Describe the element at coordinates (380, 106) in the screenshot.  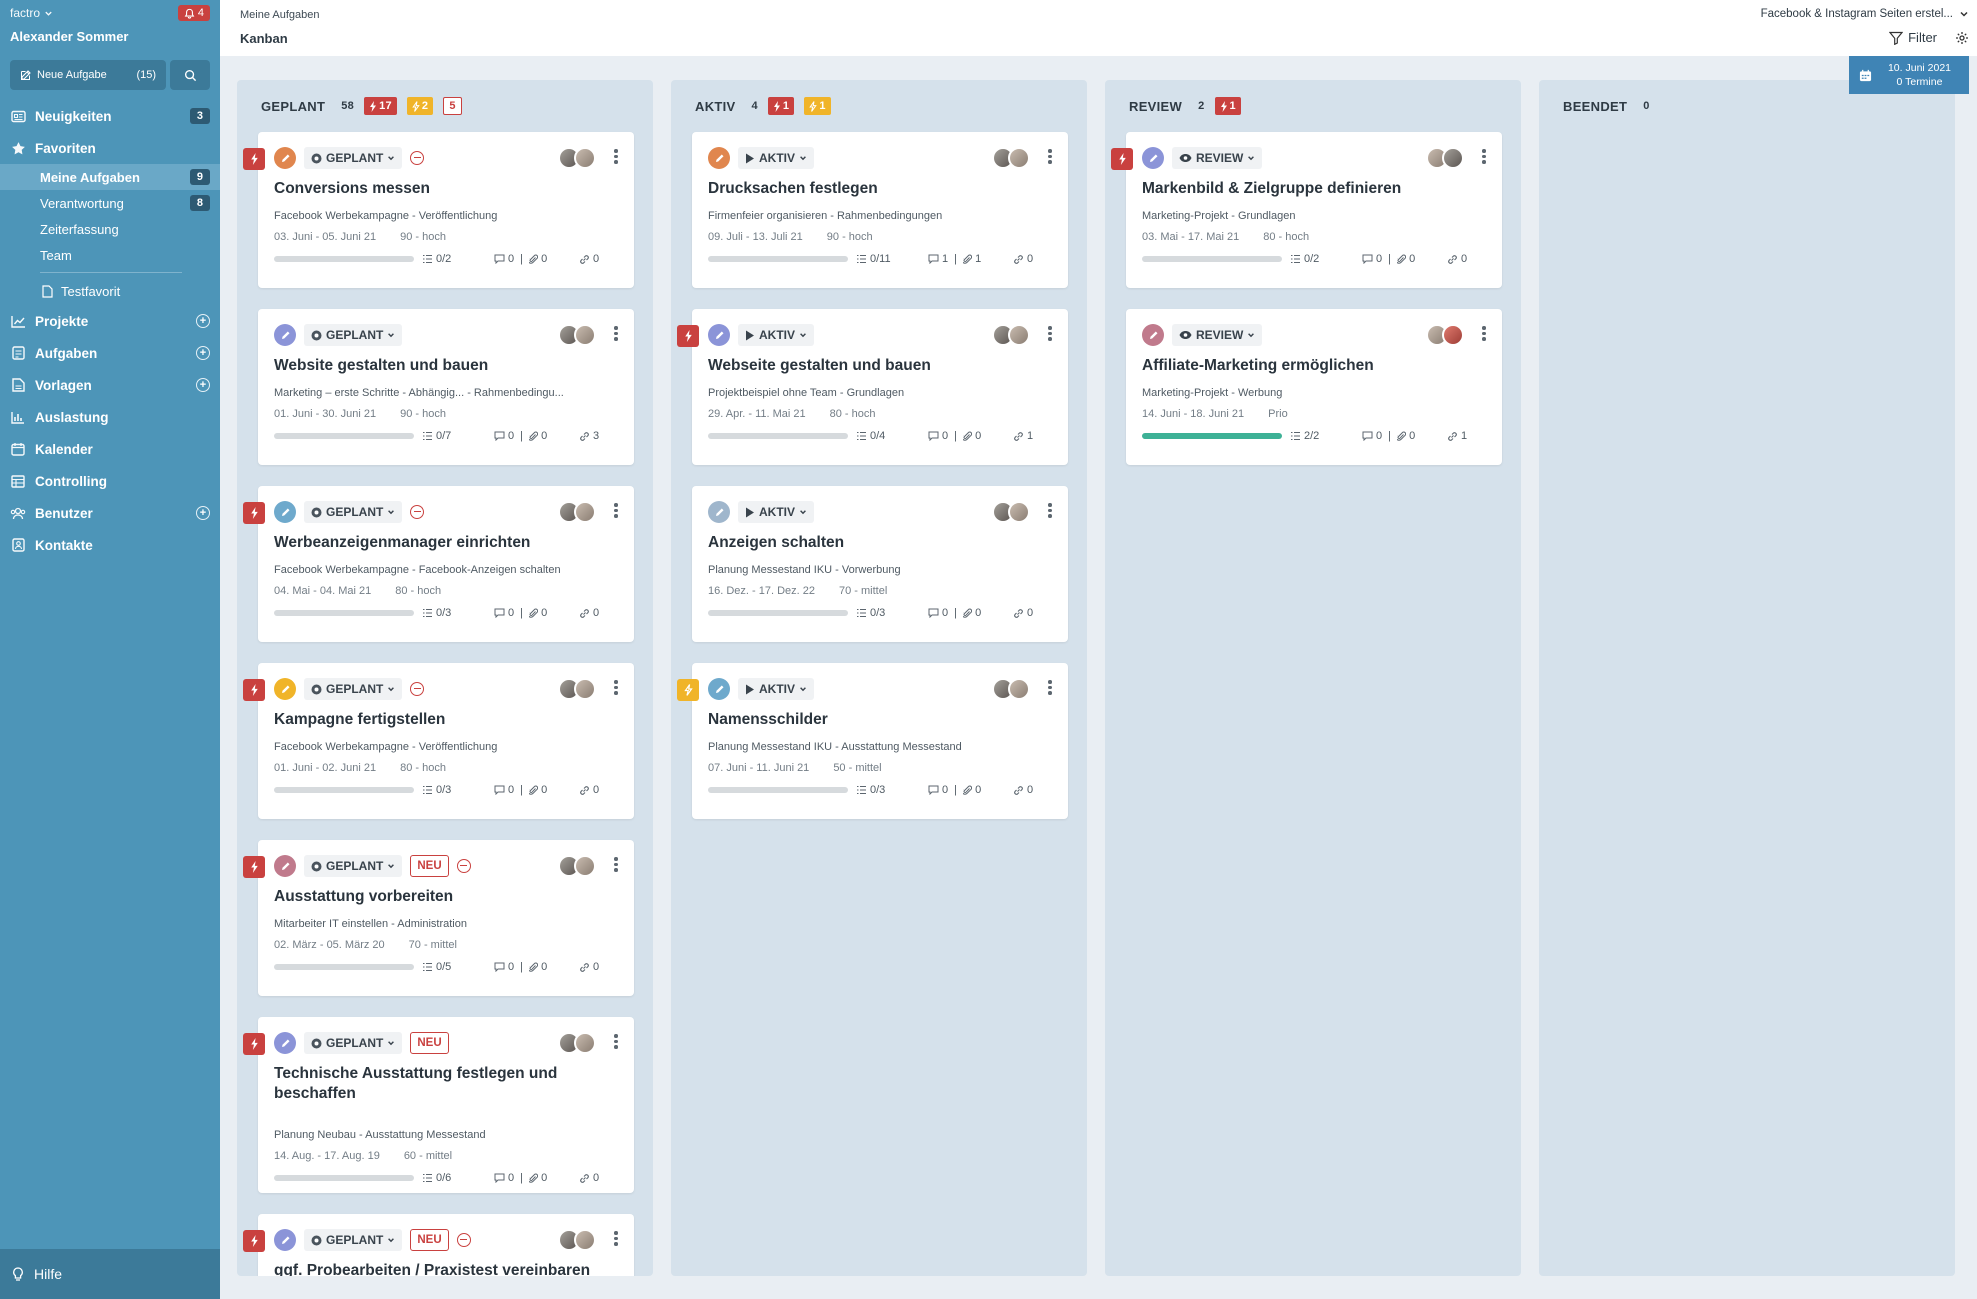
I see `urgent-badge: 17` at that location.